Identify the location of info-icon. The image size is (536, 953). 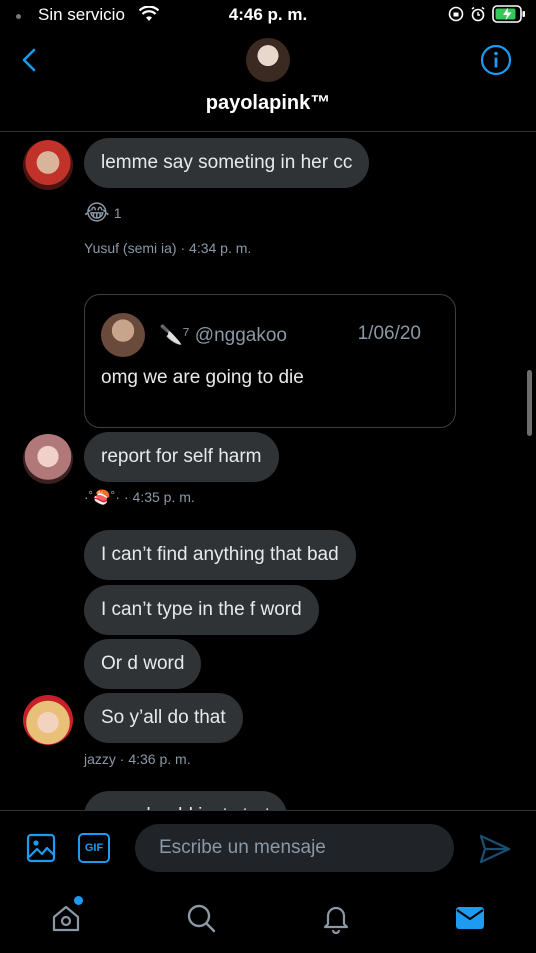
(496, 60).